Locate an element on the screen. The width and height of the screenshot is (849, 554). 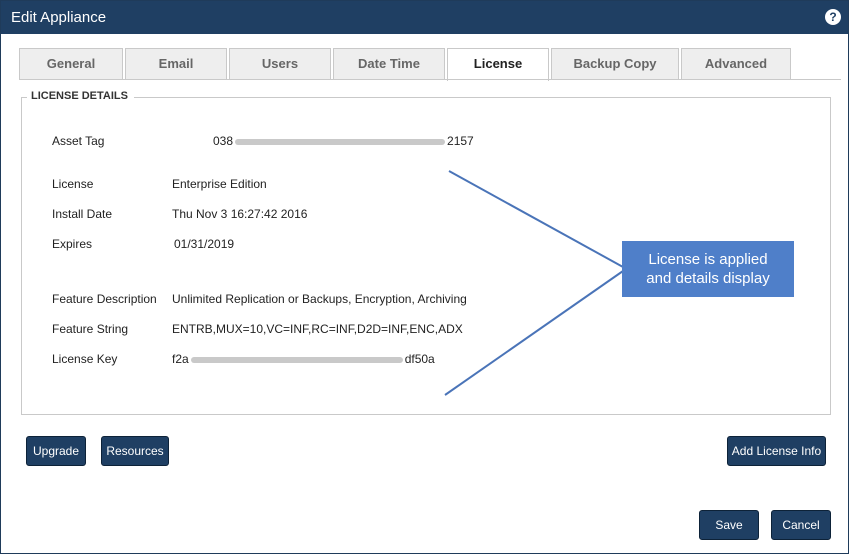
add-license-info-button: Add License Info is located at coordinates (776, 451).